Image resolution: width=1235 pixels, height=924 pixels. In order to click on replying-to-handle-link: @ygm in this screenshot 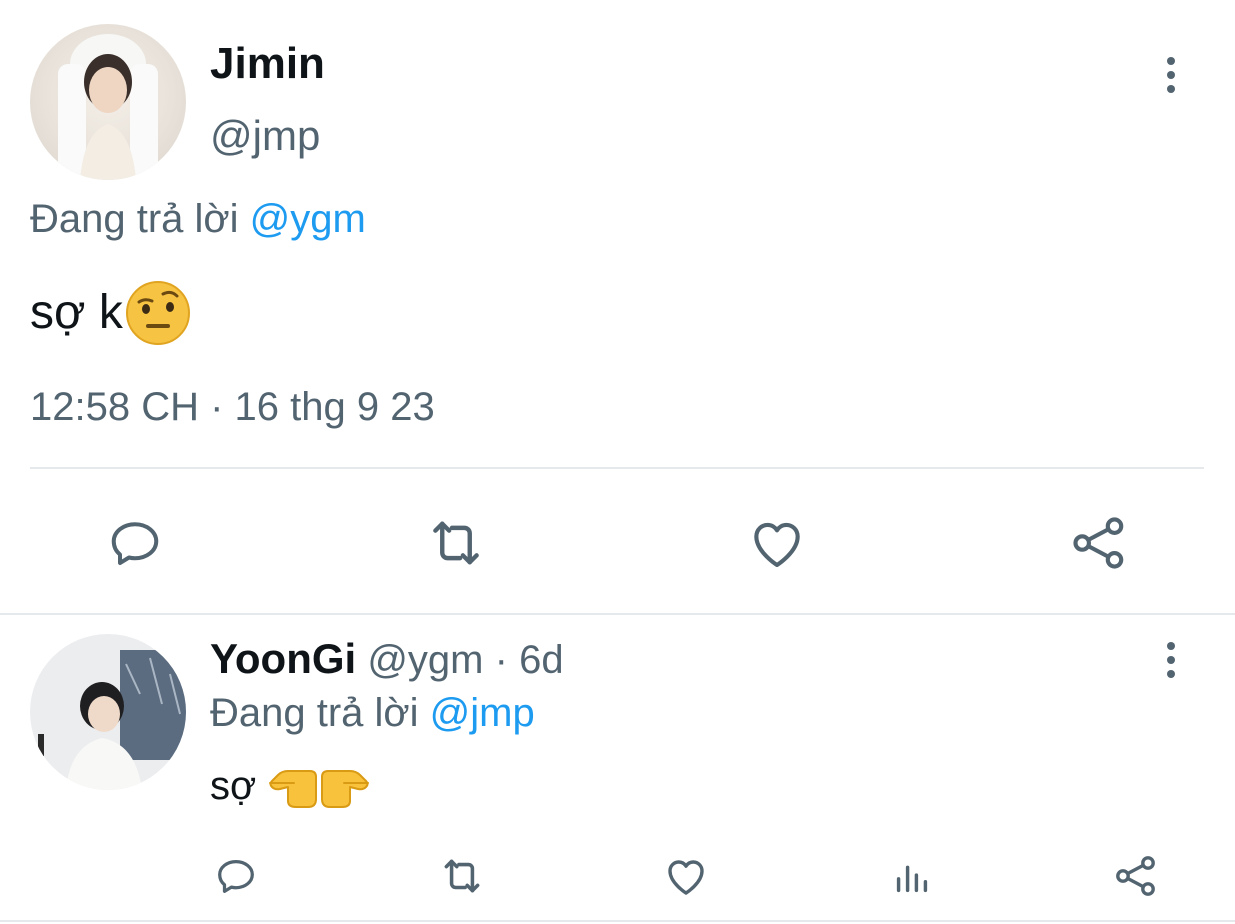, I will do `click(308, 219)`.